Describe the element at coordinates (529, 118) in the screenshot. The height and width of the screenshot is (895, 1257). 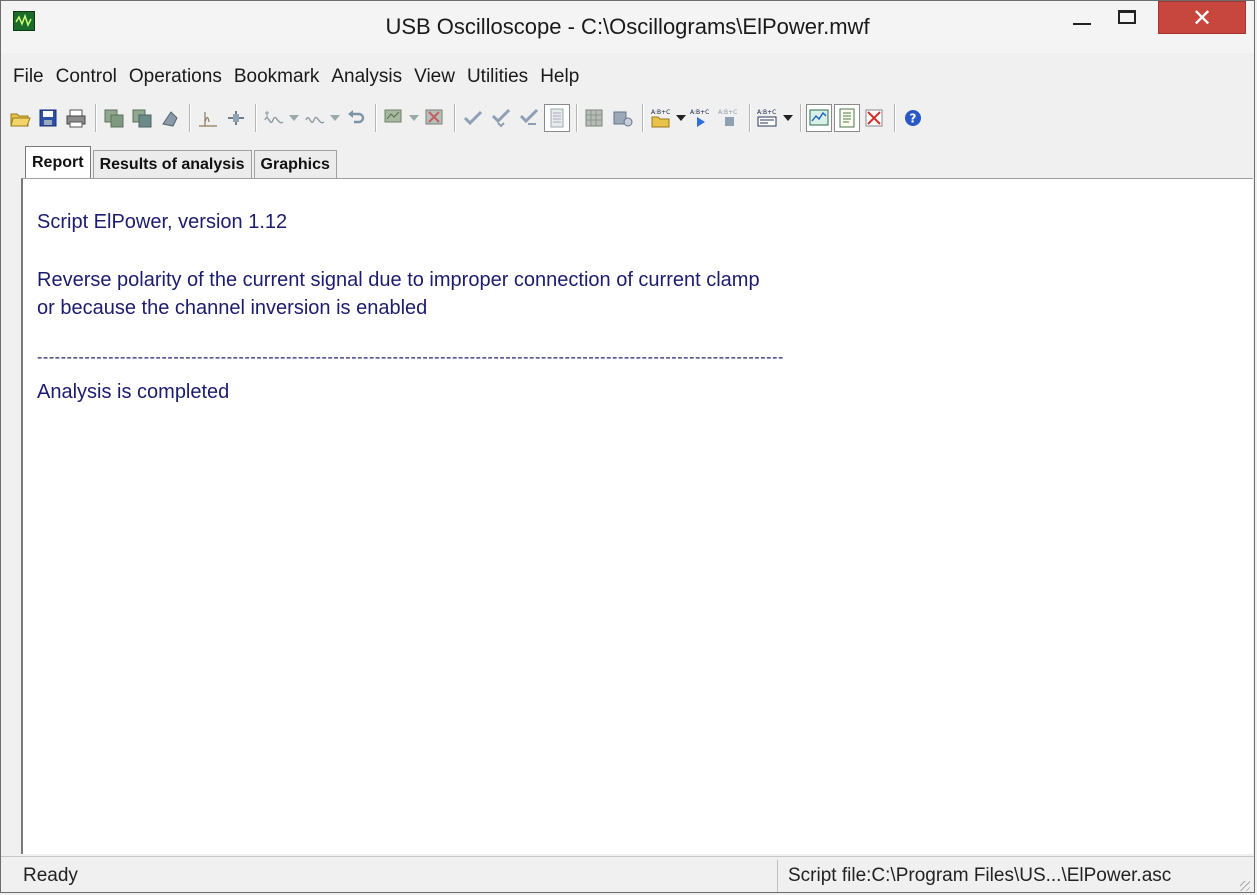
I see `check-next-icon` at that location.